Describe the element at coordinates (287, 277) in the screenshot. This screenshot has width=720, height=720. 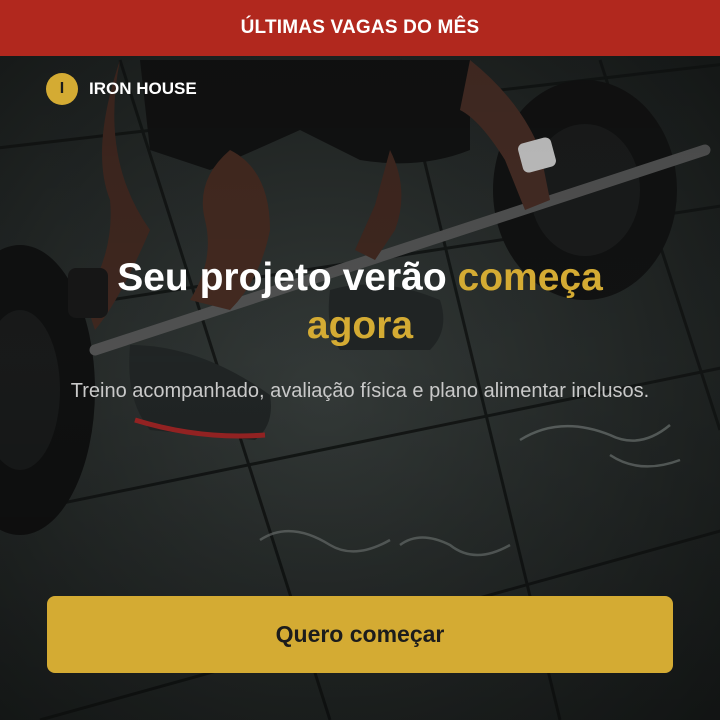
I see `headline-main: Seu projeto verão` at that location.